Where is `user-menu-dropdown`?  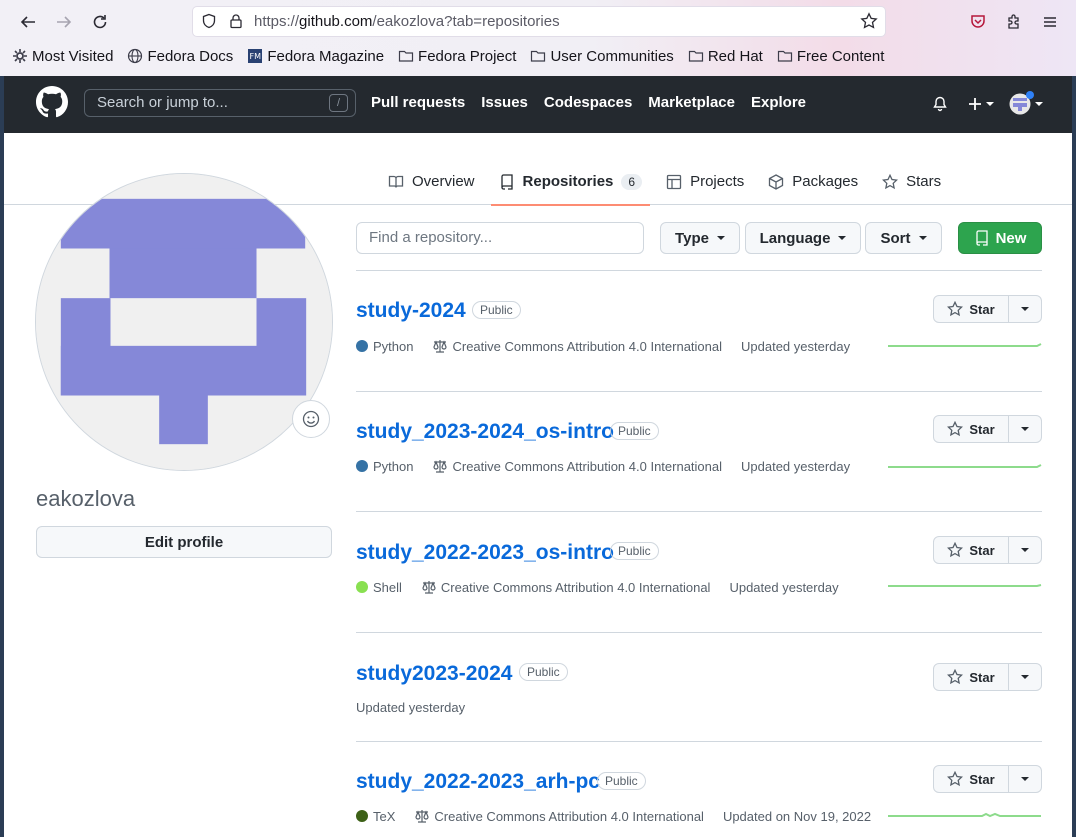
user-menu-dropdown is located at coordinates (1026, 103).